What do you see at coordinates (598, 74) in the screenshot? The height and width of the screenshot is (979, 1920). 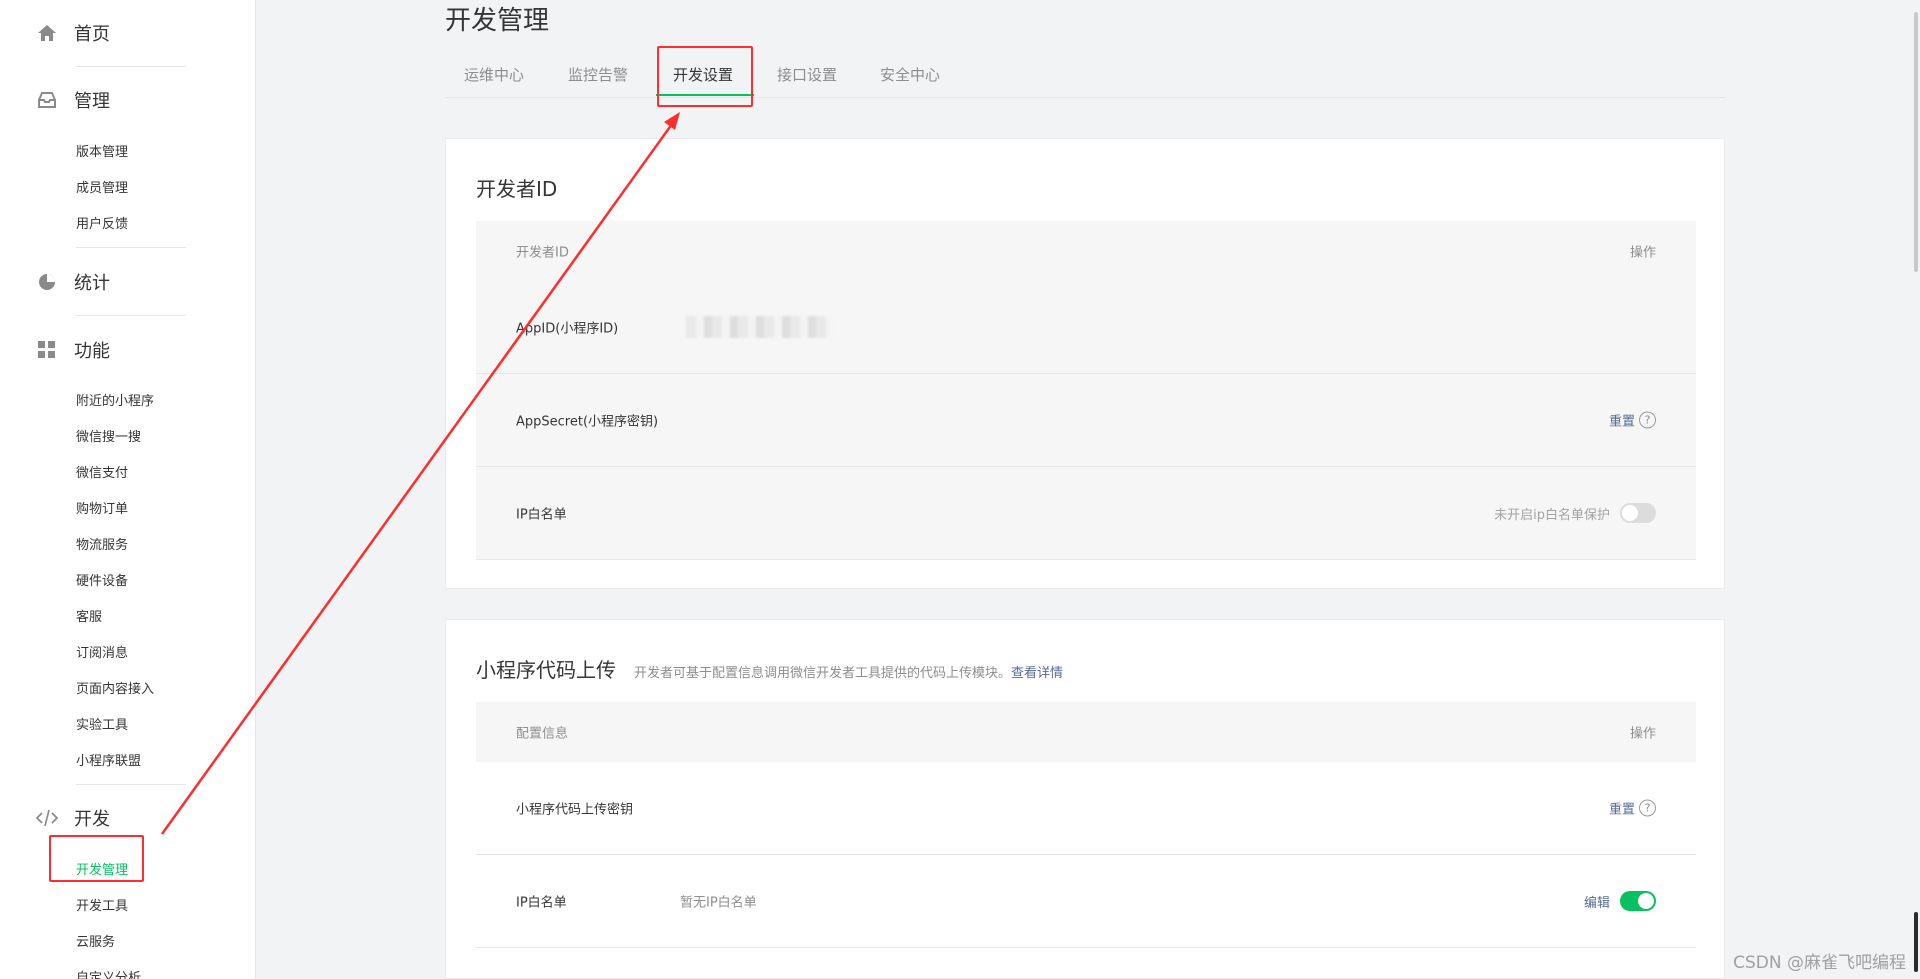 I see `tab-monitor: 监控告警` at bounding box center [598, 74].